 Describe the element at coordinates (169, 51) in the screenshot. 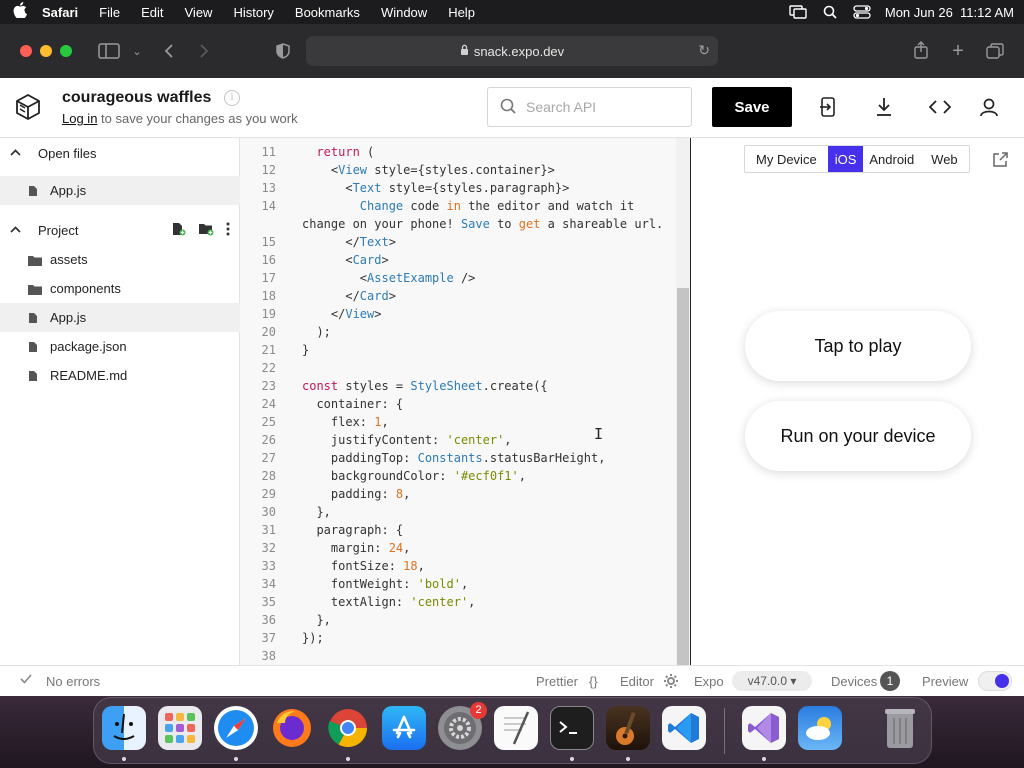

I see `back-icon` at that location.